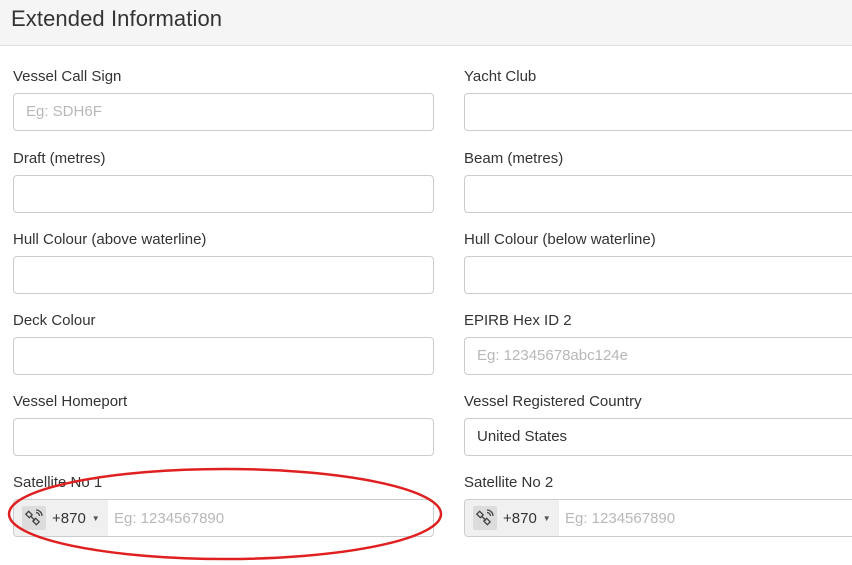 The height and width of the screenshot is (565, 852). I want to click on sat2-phone-input: +870 ▼ Eg: 1234567890, so click(658, 518).